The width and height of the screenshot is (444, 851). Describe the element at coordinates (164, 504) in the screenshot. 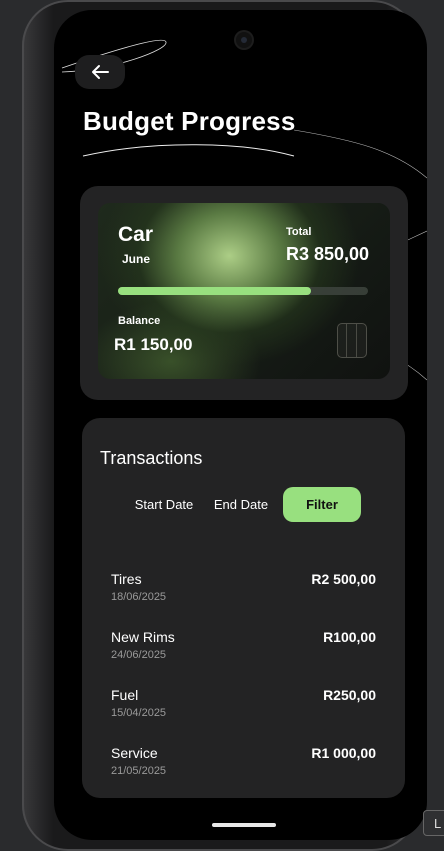

I see `start-date-button: Start Date` at that location.